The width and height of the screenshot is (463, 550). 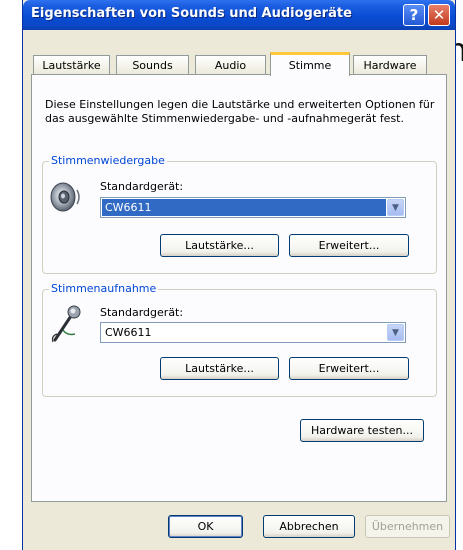 I want to click on apply-button: Übernehmen, so click(x=407, y=526).